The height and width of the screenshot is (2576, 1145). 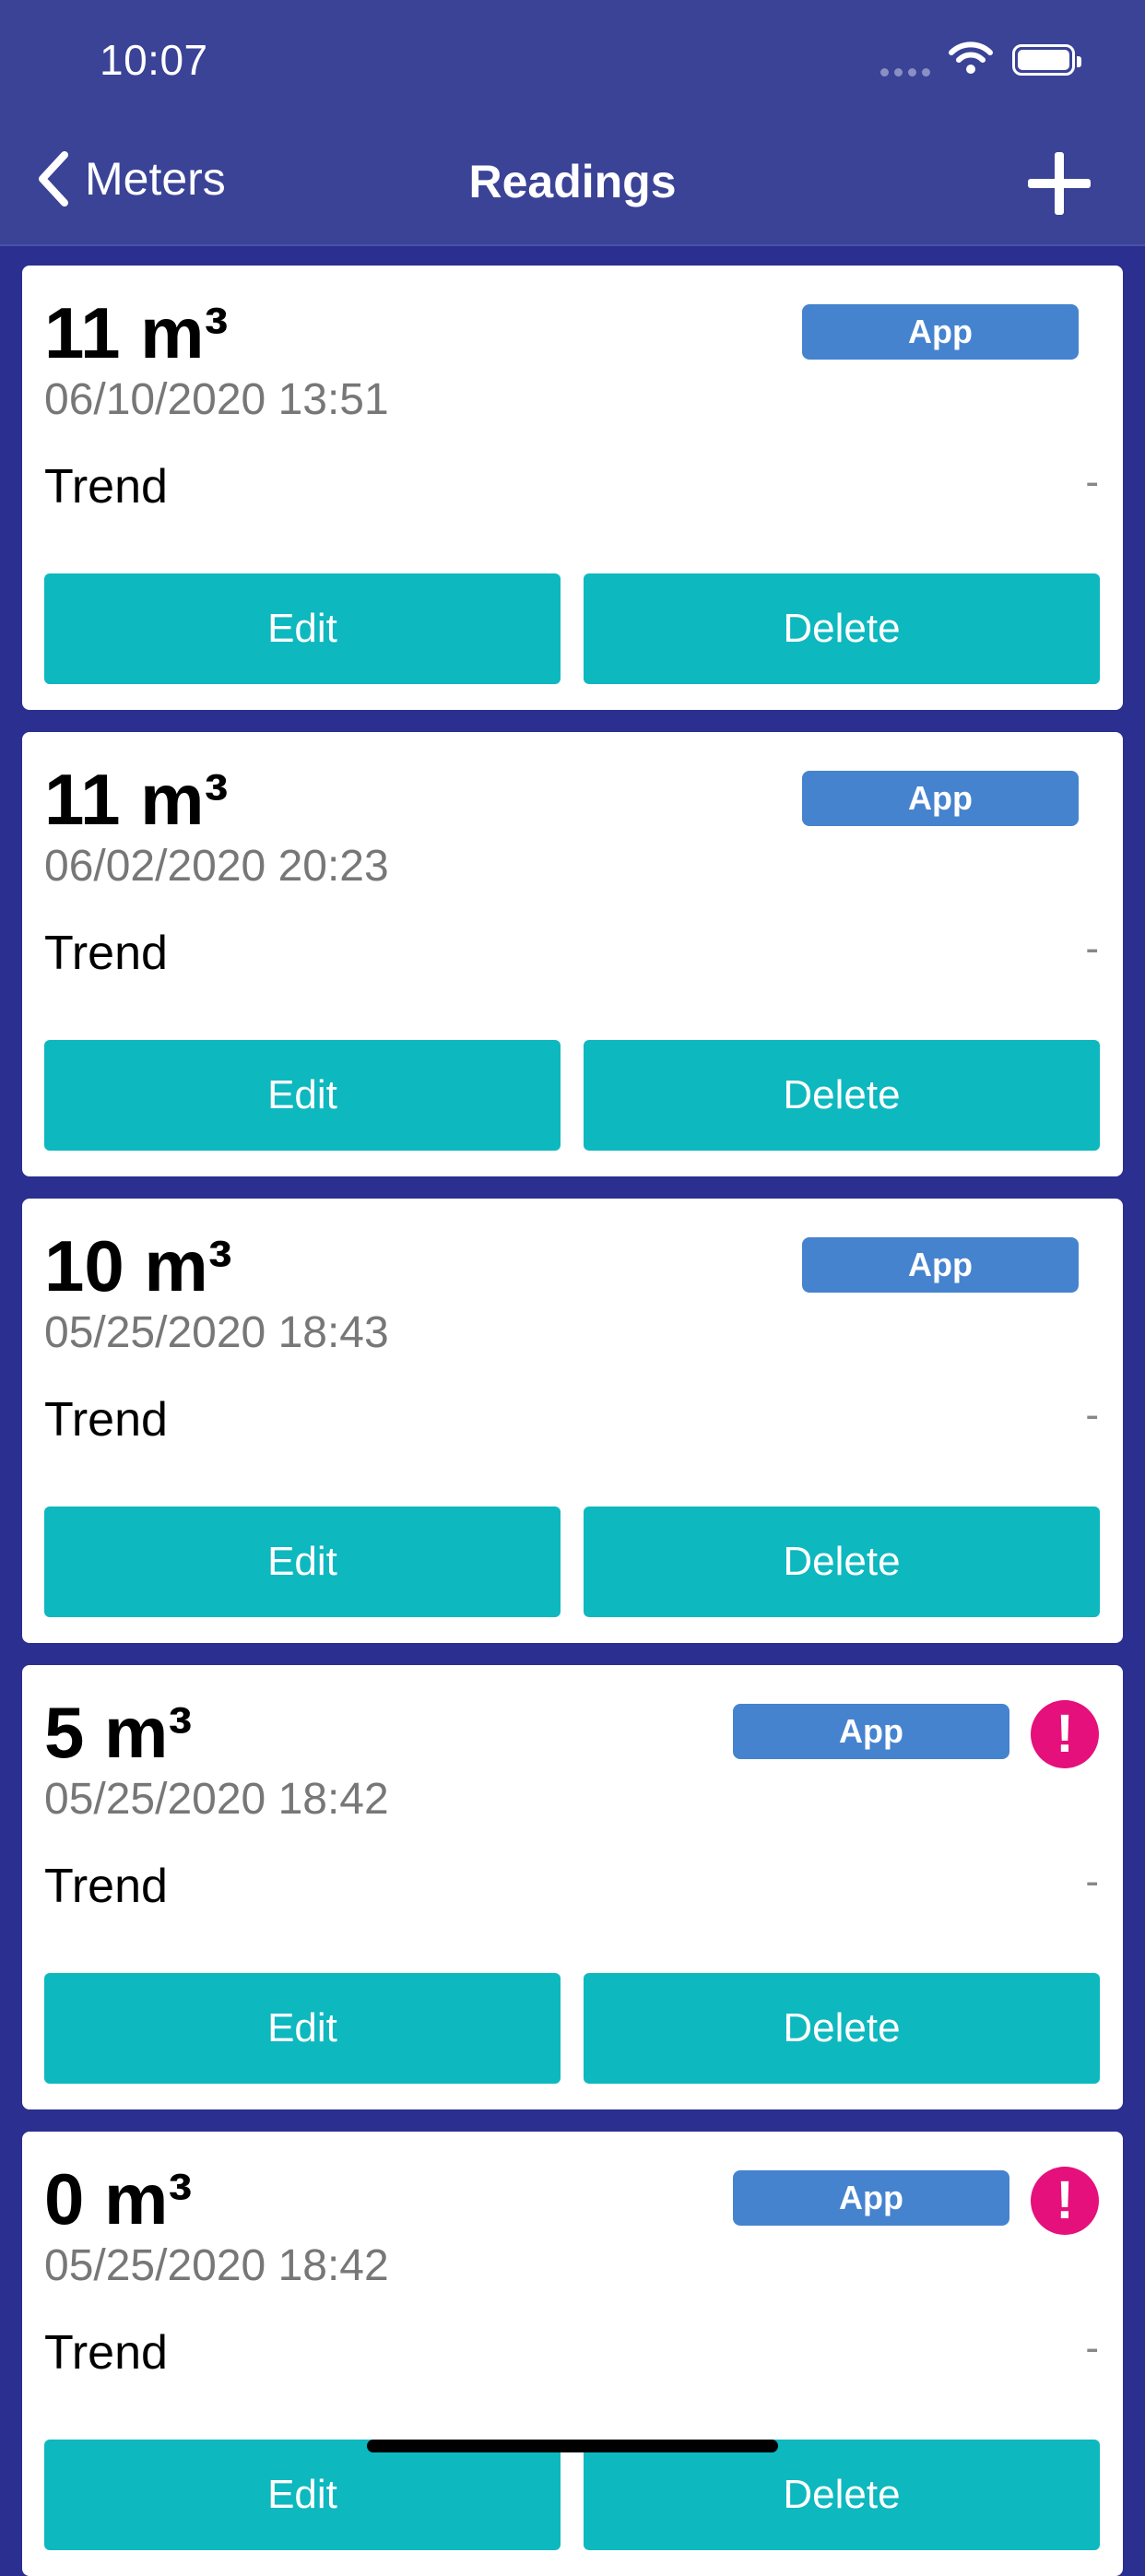 I want to click on navigation-bar: 10:07 Meters Readings, so click(x=572, y=123).